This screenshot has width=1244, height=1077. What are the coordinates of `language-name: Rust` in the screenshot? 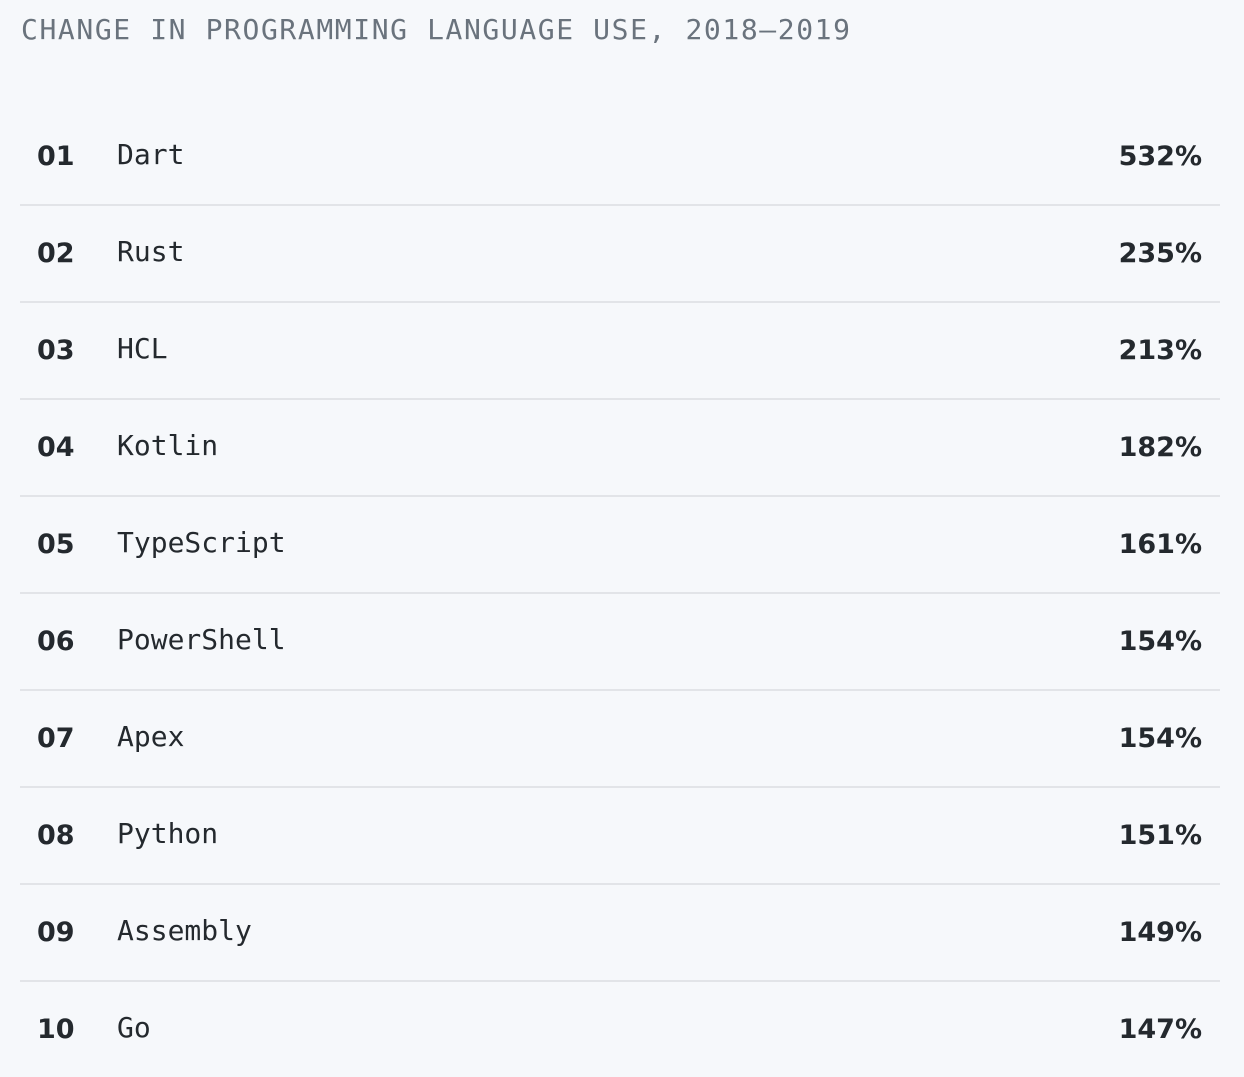 It's located at (151, 251).